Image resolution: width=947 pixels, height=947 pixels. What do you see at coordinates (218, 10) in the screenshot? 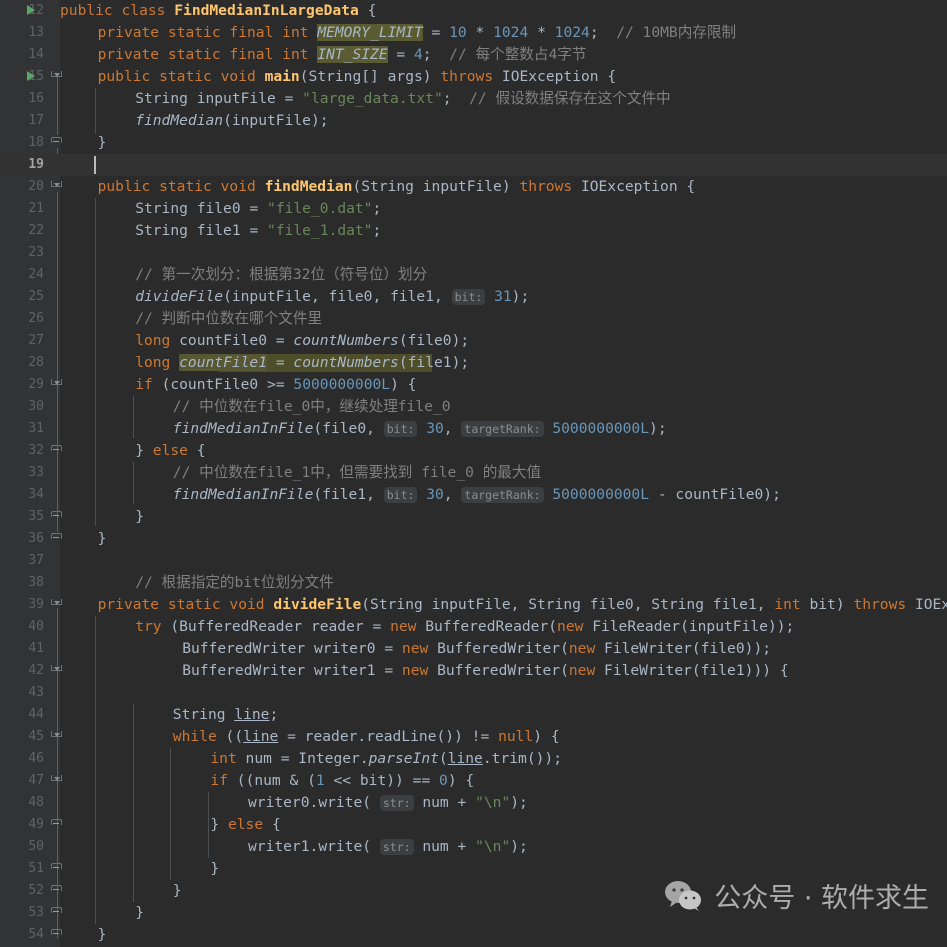
I see `code-text: public class FindMedianInLargeData {` at bounding box center [218, 10].